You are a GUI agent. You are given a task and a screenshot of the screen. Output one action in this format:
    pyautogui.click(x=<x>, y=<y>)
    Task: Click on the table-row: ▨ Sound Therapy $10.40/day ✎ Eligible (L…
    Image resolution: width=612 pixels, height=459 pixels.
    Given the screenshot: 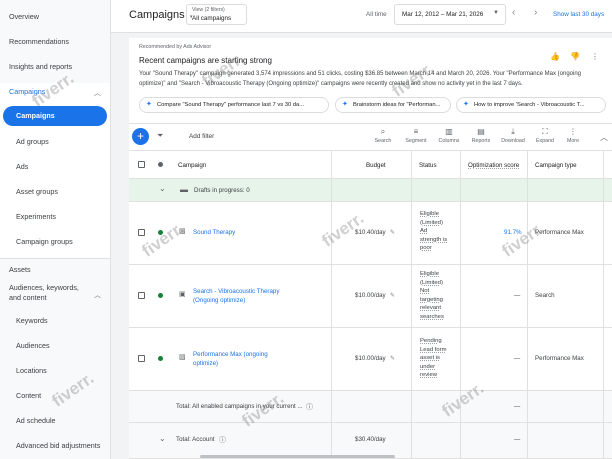 What is the action you would take?
    pyautogui.click(x=370, y=233)
    